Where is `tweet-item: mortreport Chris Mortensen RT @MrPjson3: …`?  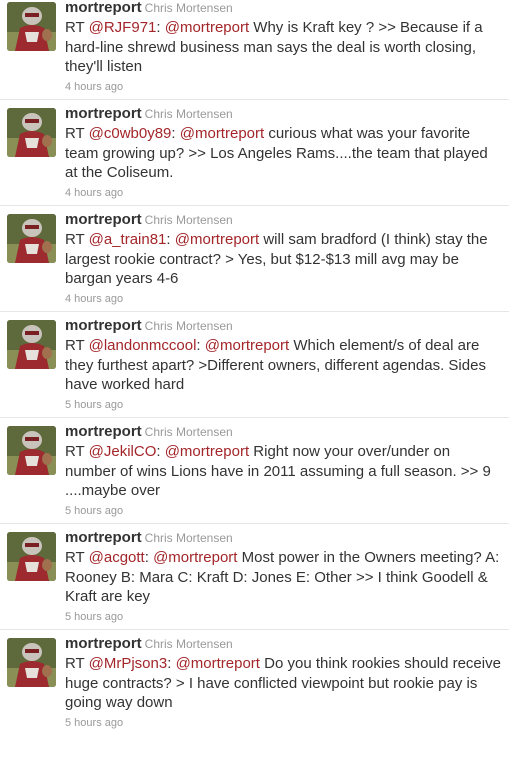
tweet-item: mortreport Chris Mortensen RT @MrPjson3: … is located at coordinates (254, 683).